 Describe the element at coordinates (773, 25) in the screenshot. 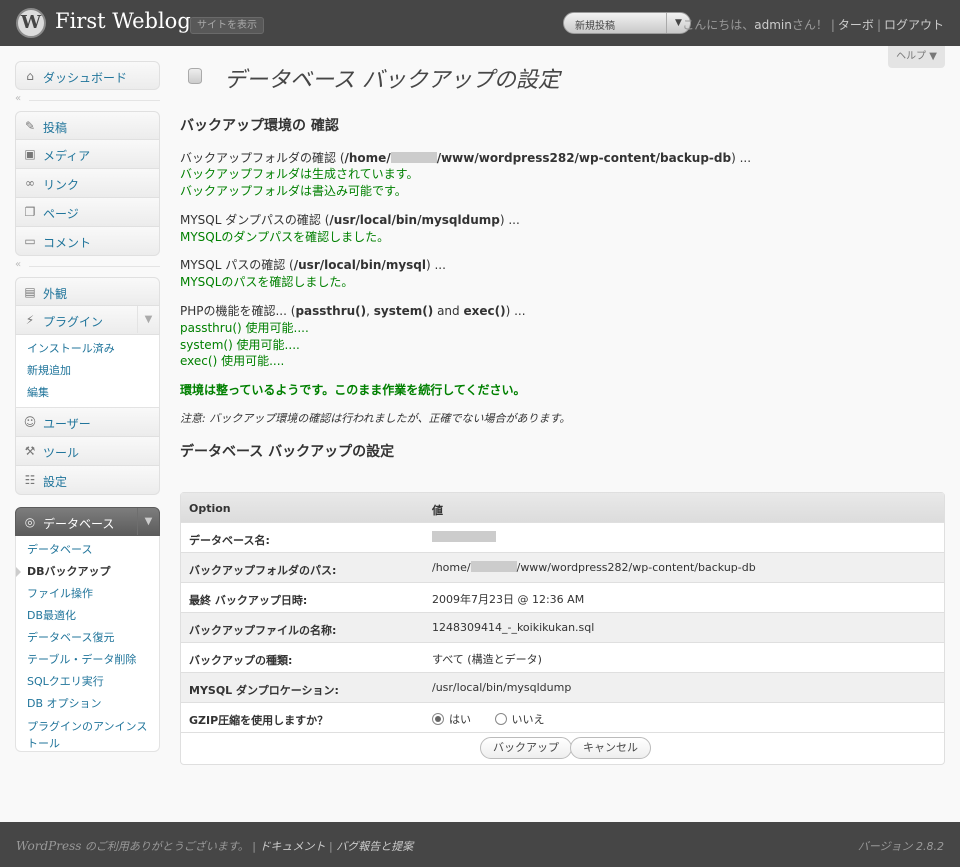

I see `username-link: admin` at that location.